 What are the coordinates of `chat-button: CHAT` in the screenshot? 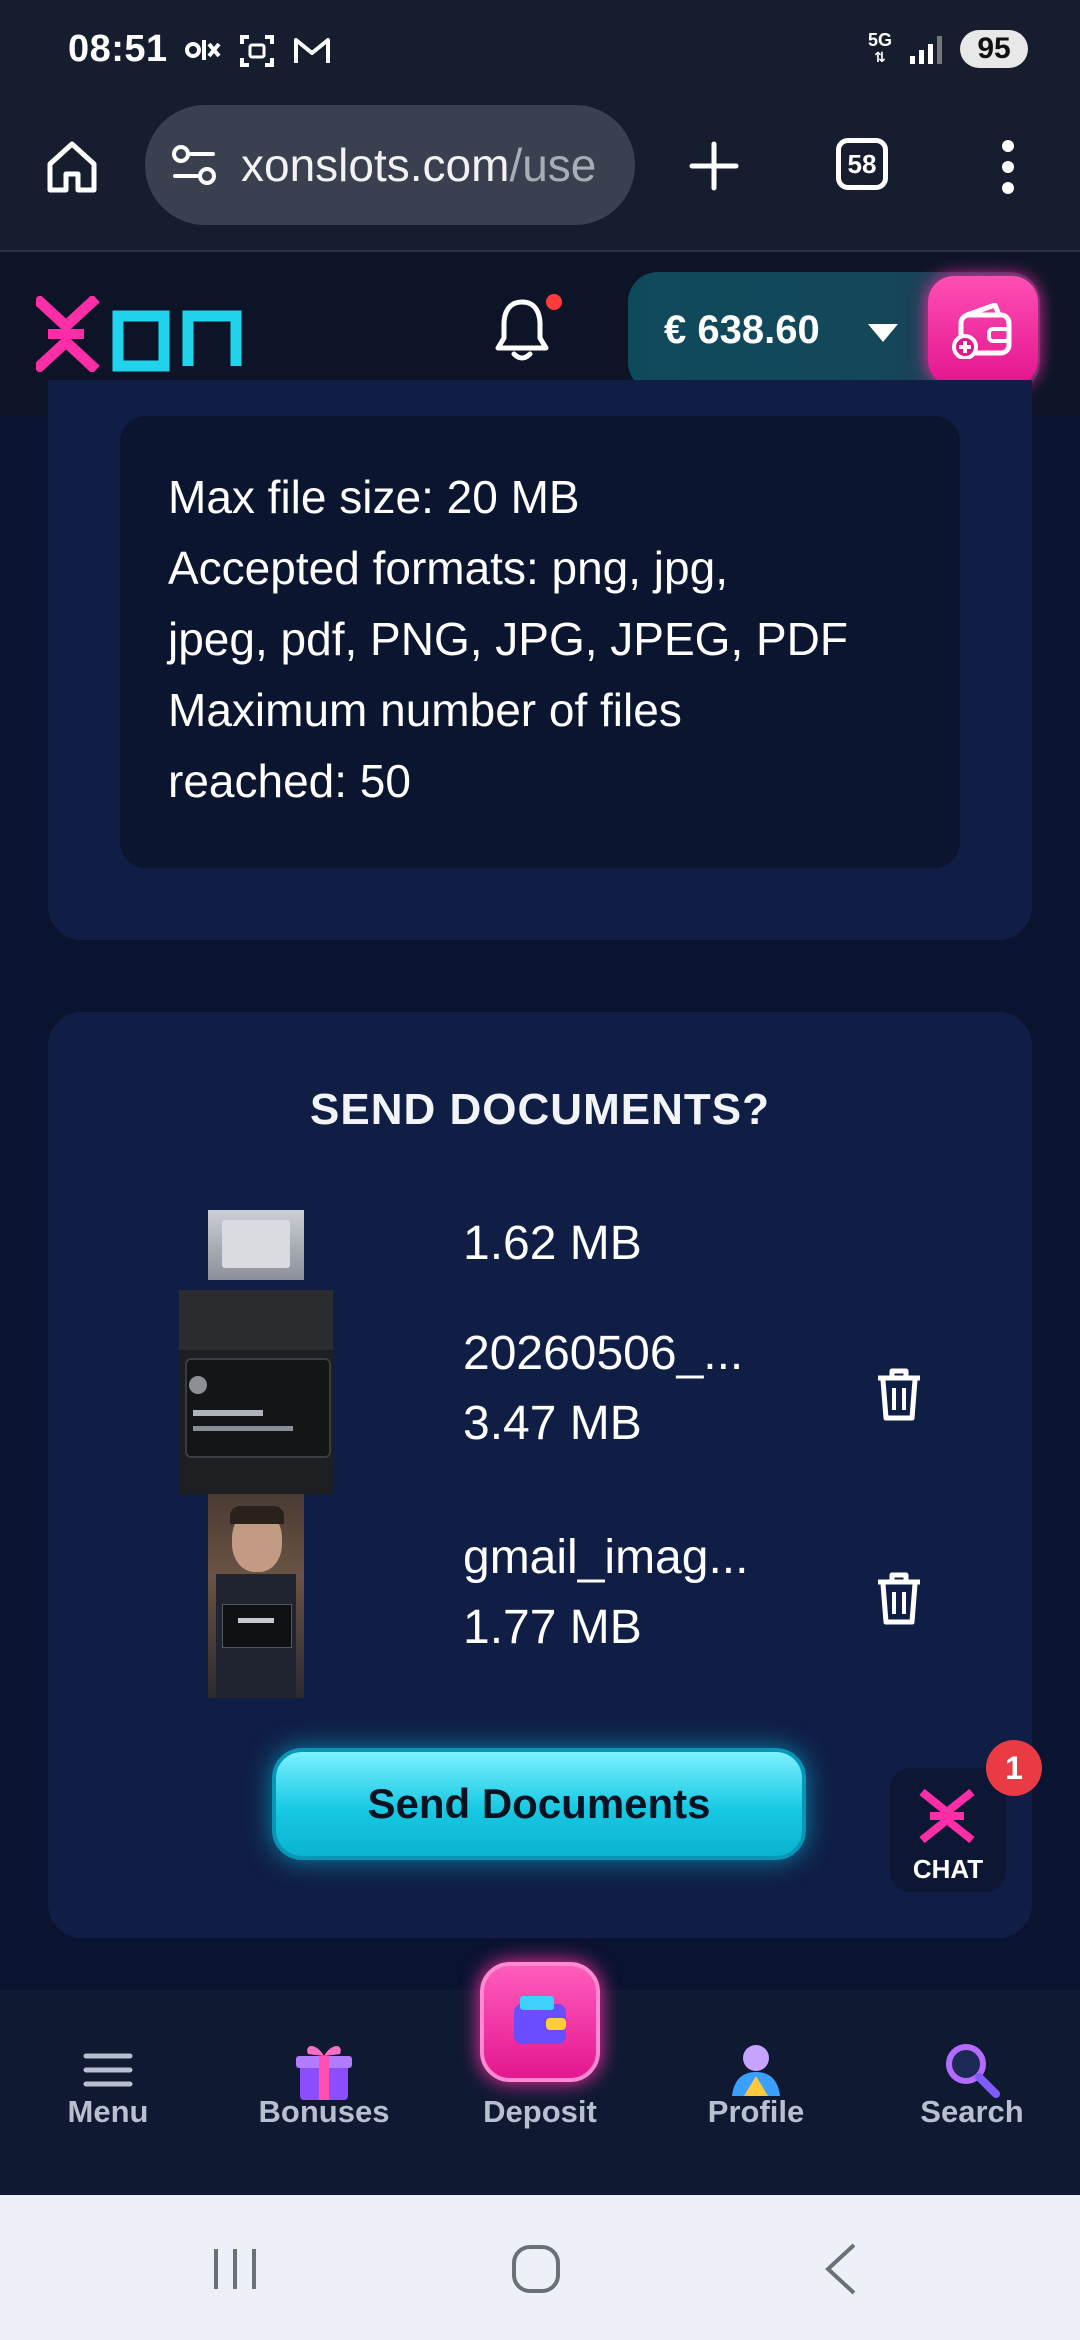 It's located at (948, 1830).